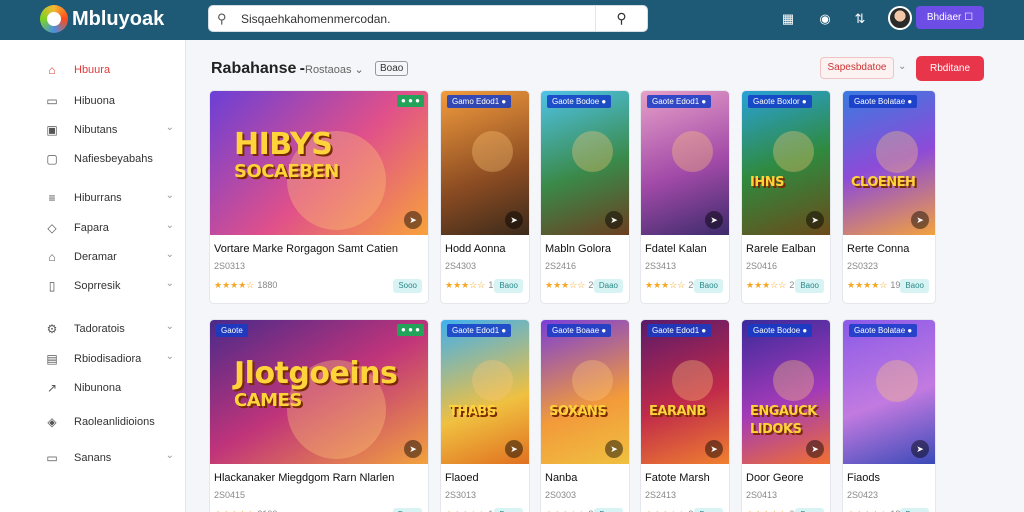 The width and height of the screenshot is (1024, 512). I want to click on account-button: Bhdiaer ☐, so click(950, 17).